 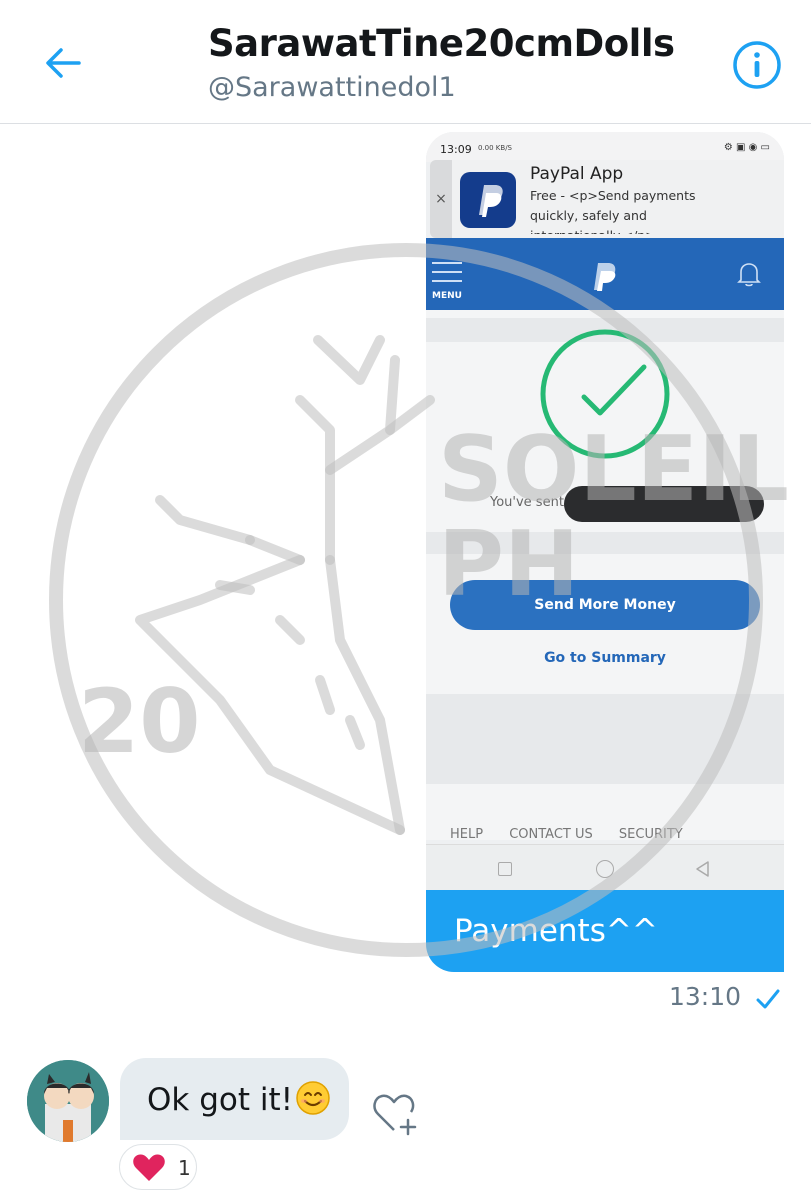 I want to click on conversation-title: SarawatTine20cmDolls, so click(x=441, y=43).